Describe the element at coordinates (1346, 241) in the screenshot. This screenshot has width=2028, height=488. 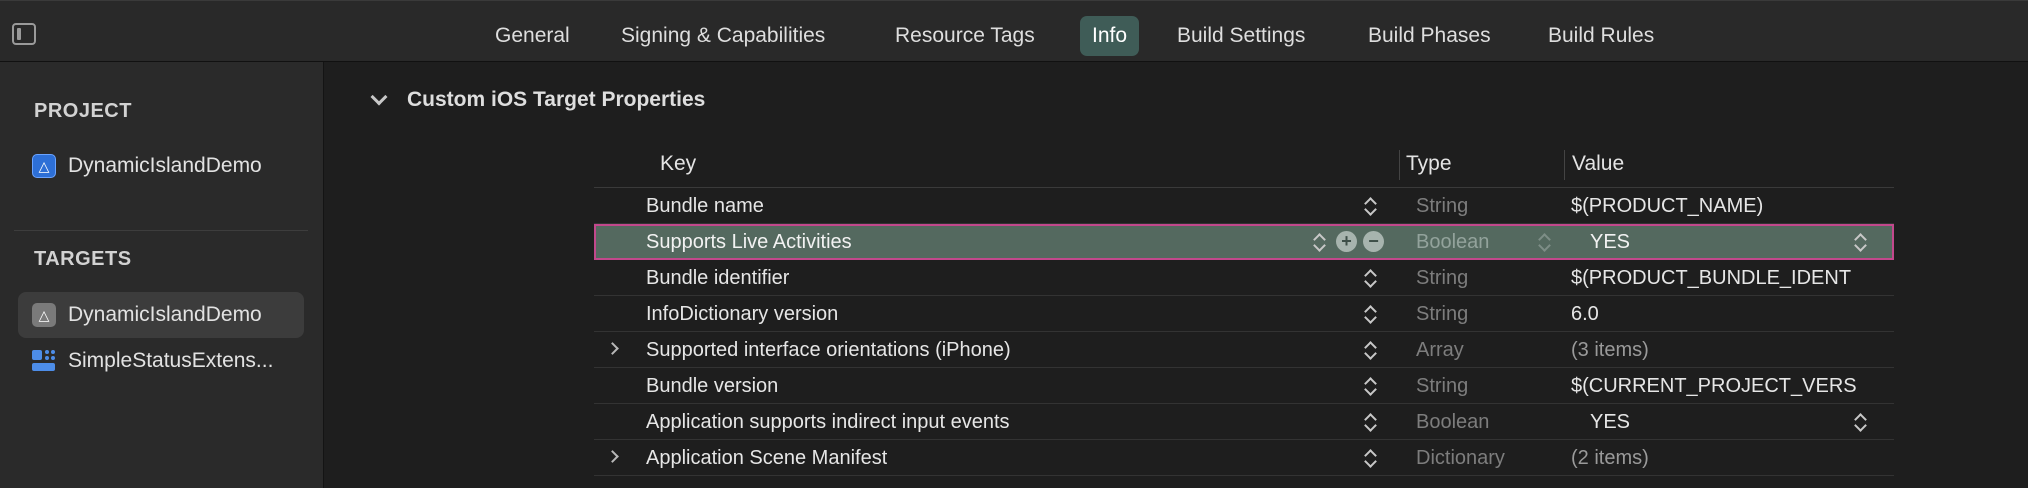
I see `add-row-icon: +` at that location.